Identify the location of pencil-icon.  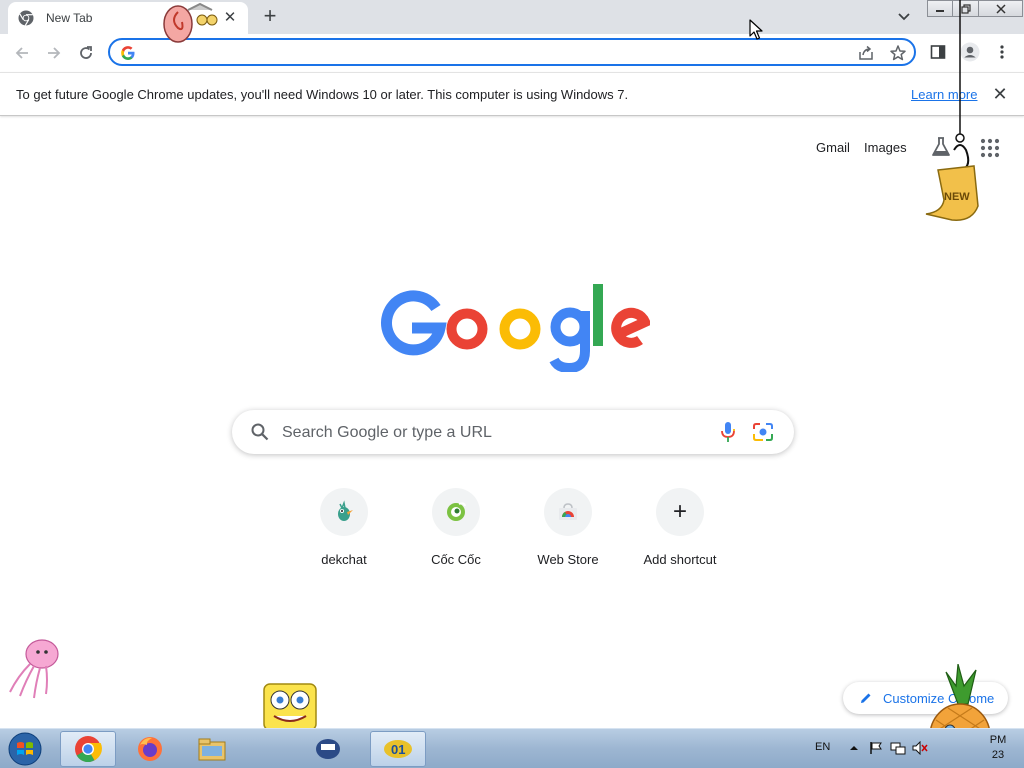
(866, 698).